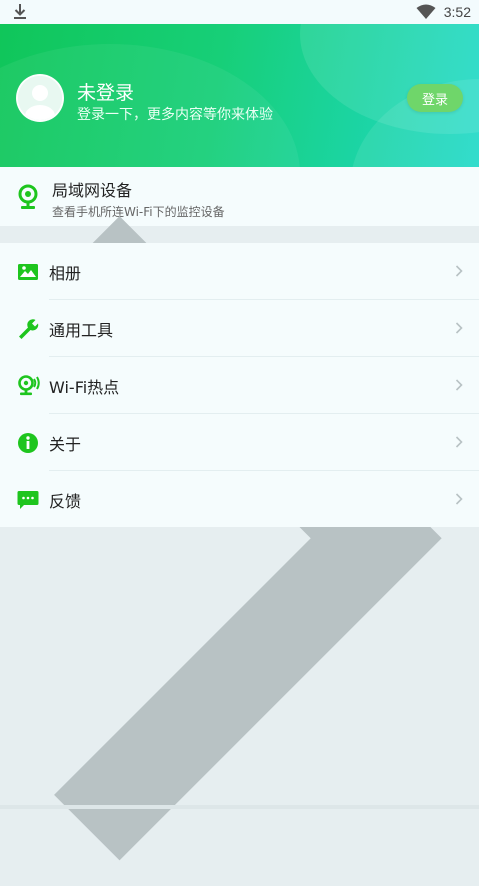 Image resolution: width=479 pixels, height=886 pixels. What do you see at coordinates (239, 12) in the screenshot?
I see `status-bar: 3:52` at bounding box center [239, 12].